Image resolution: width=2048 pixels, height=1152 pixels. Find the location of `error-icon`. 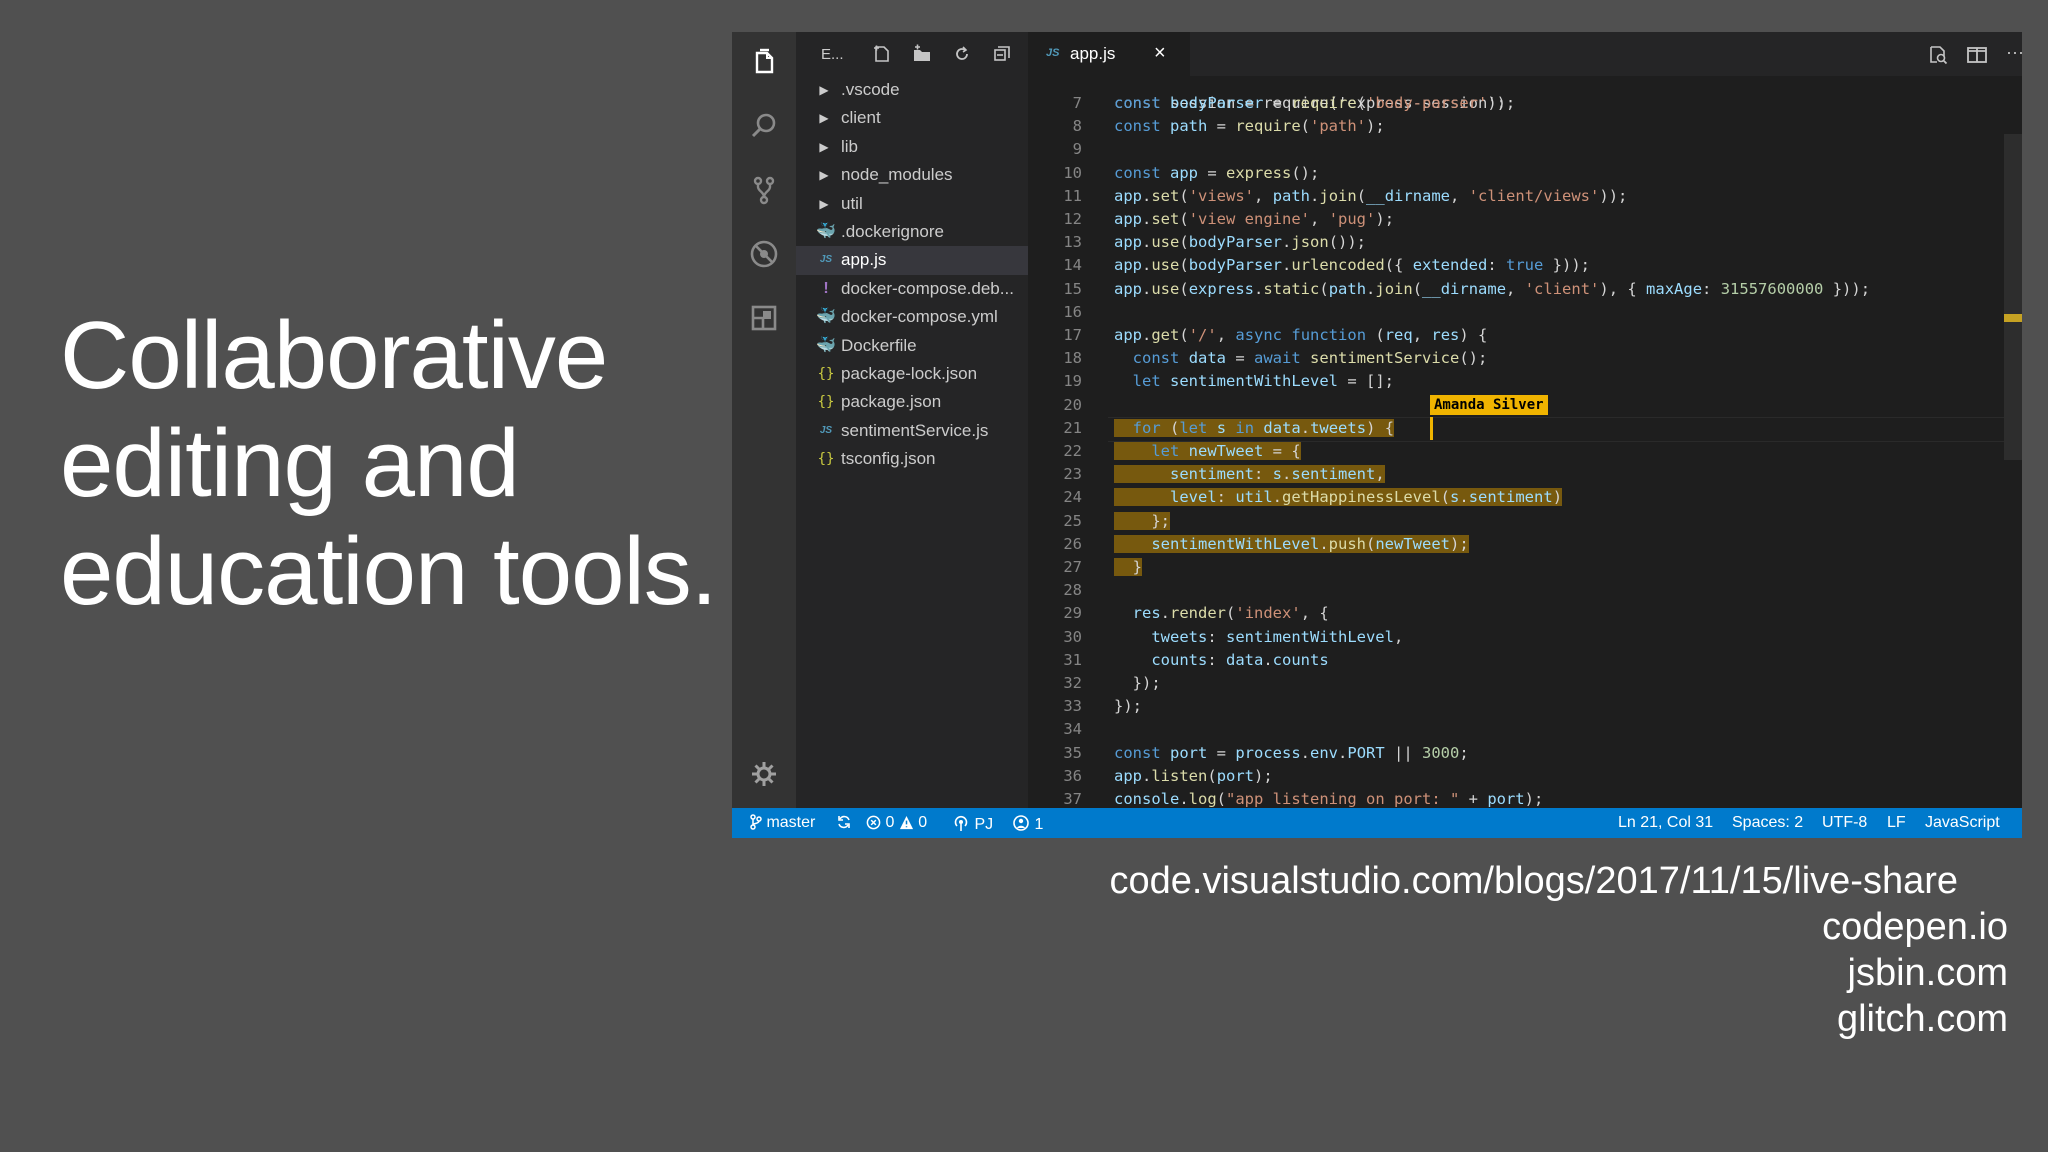

error-icon is located at coordinates (873, 822).